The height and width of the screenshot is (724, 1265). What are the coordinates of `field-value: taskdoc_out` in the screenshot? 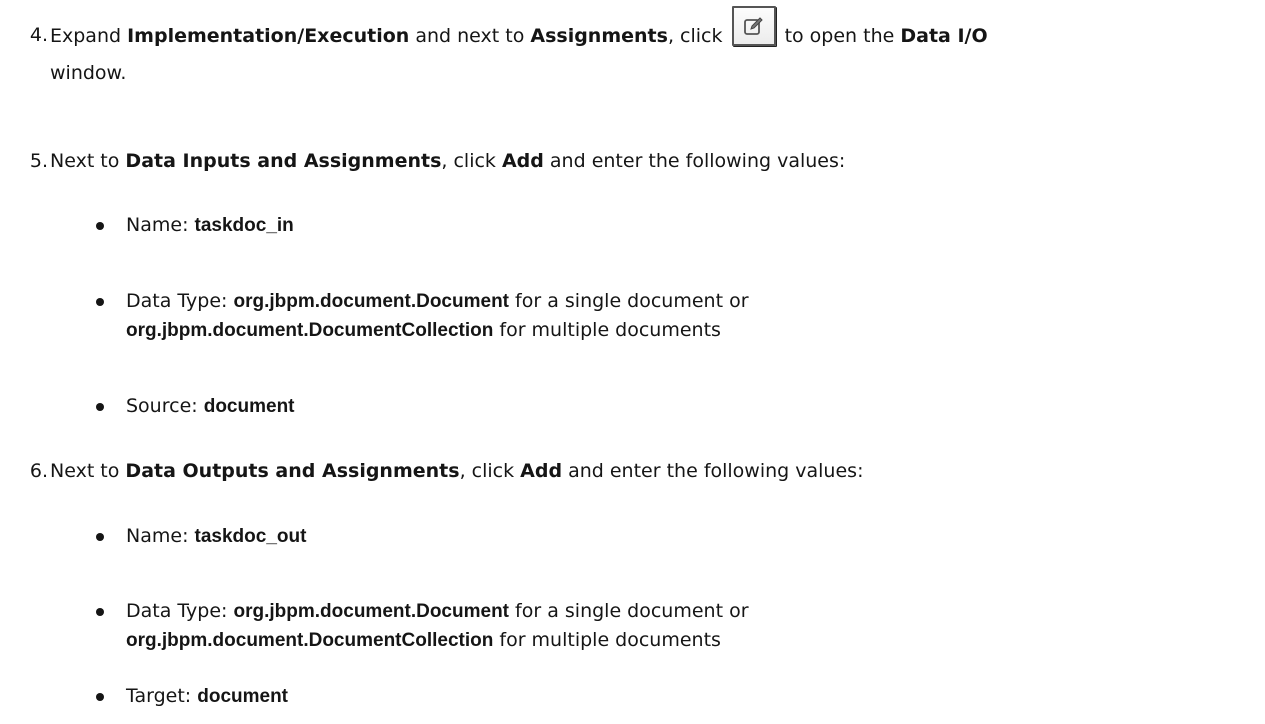 It's located at (250, 536).